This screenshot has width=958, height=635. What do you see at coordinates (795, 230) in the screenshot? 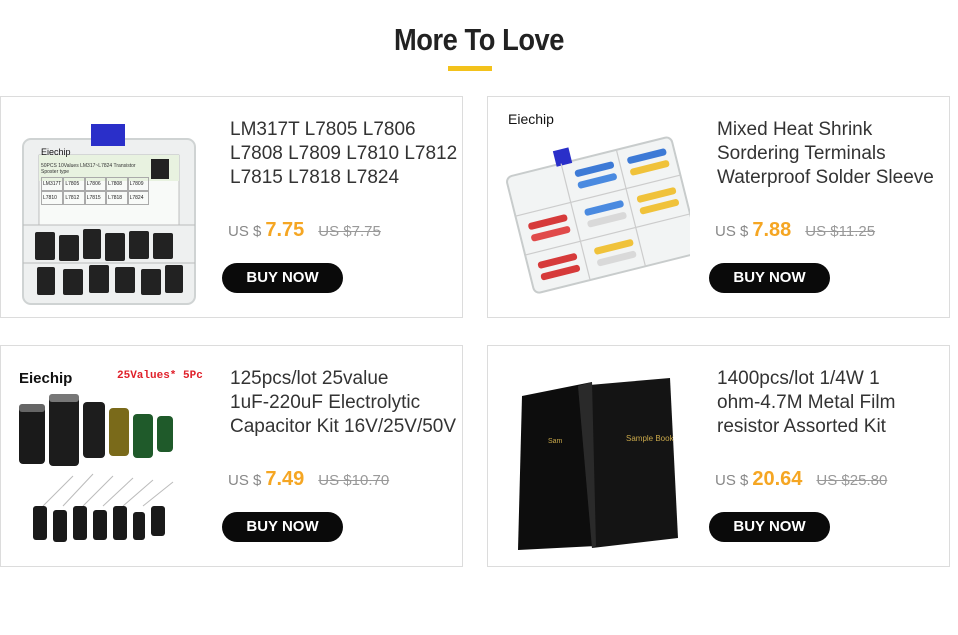
I see `price-row: US $7.88 US $11.25` at bounding box center [795, 230].